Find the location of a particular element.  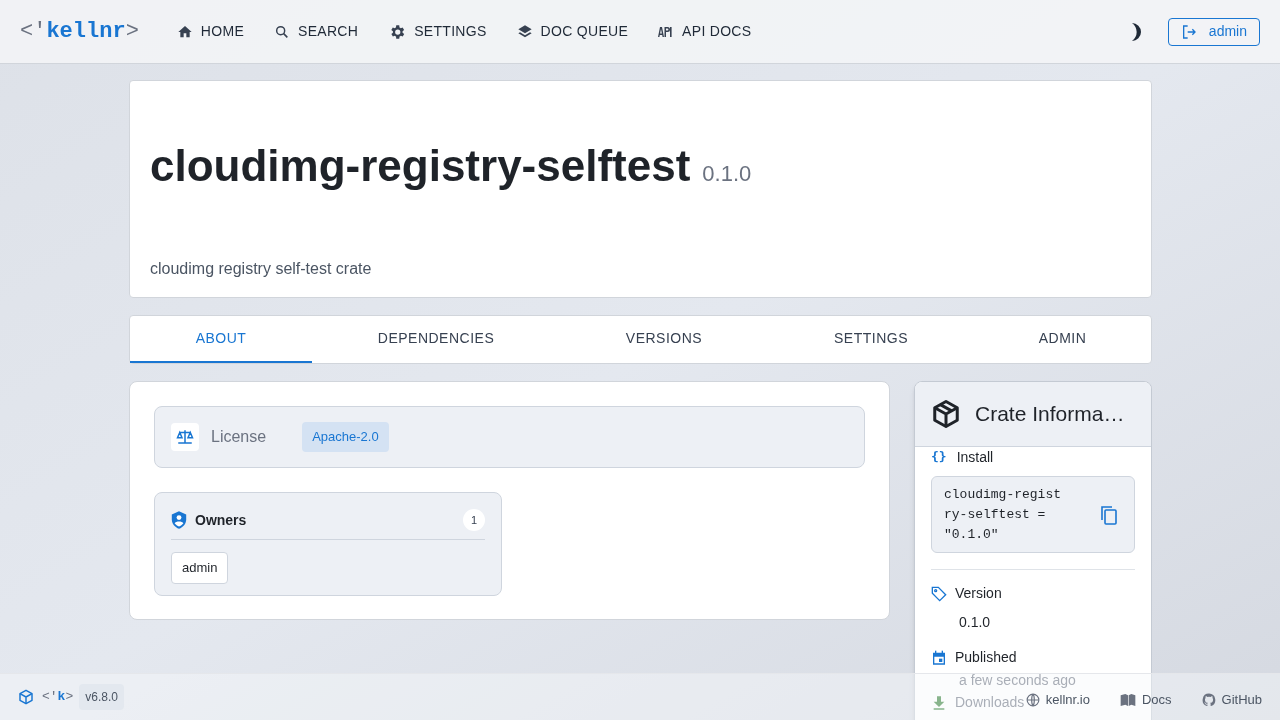

published-label: Published is located at coordinates (986, 657).